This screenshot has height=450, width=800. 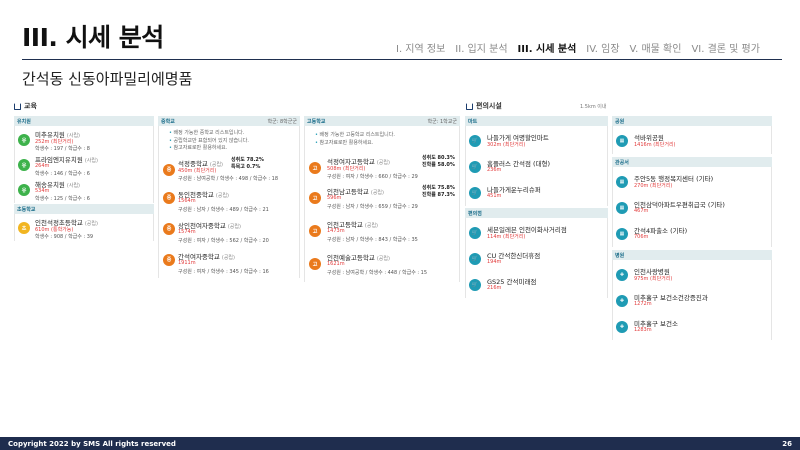 What do you see at coordinates (506, 237) in the screenshot?
I see `distance: 114m (최단거리)` at bounding box center [506, 237].